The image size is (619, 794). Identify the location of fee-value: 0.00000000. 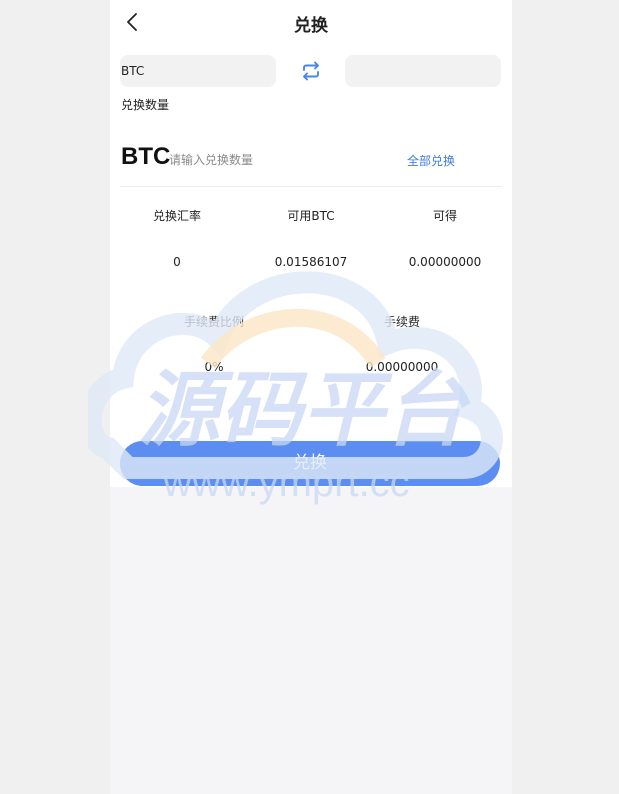
(402, 367).